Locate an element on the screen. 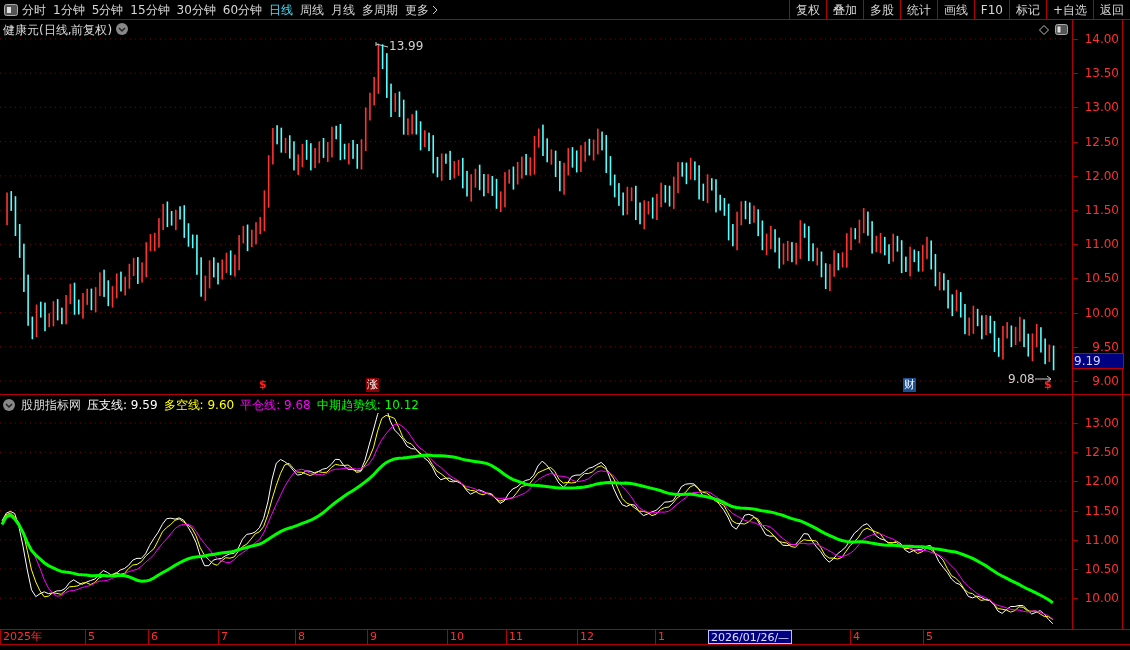  toolbar-button: 叠加 is located at coordinates (844, 9).